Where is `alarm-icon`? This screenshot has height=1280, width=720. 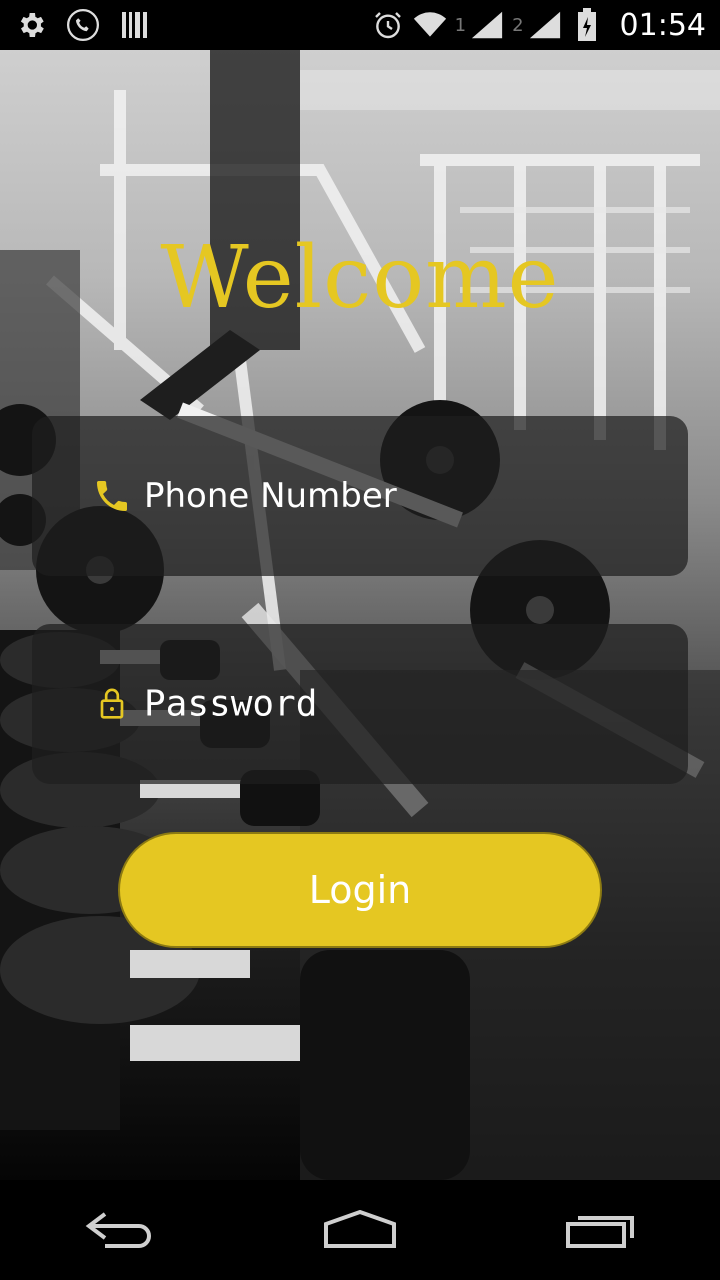 alarm-icon is located at coordinates (388, 25).